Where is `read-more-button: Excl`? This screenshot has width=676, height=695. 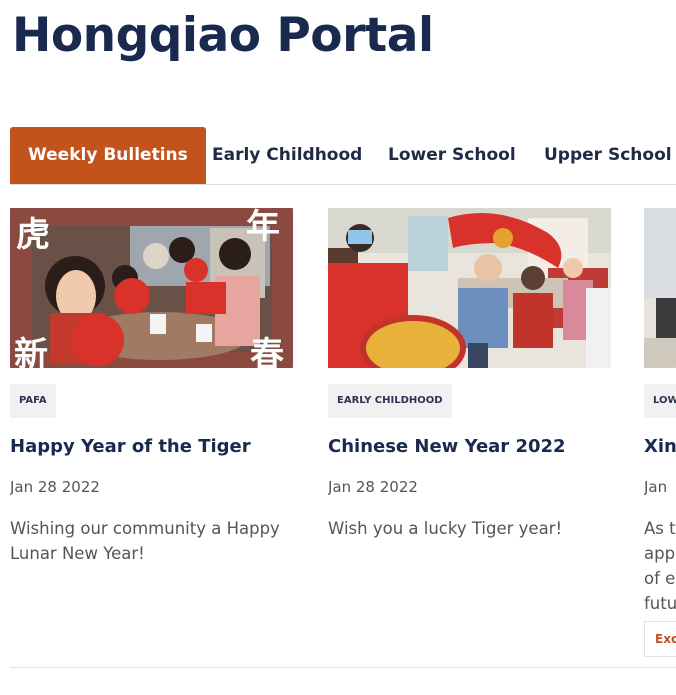 read-more-button: Excl is located at coordinates (660, 639).